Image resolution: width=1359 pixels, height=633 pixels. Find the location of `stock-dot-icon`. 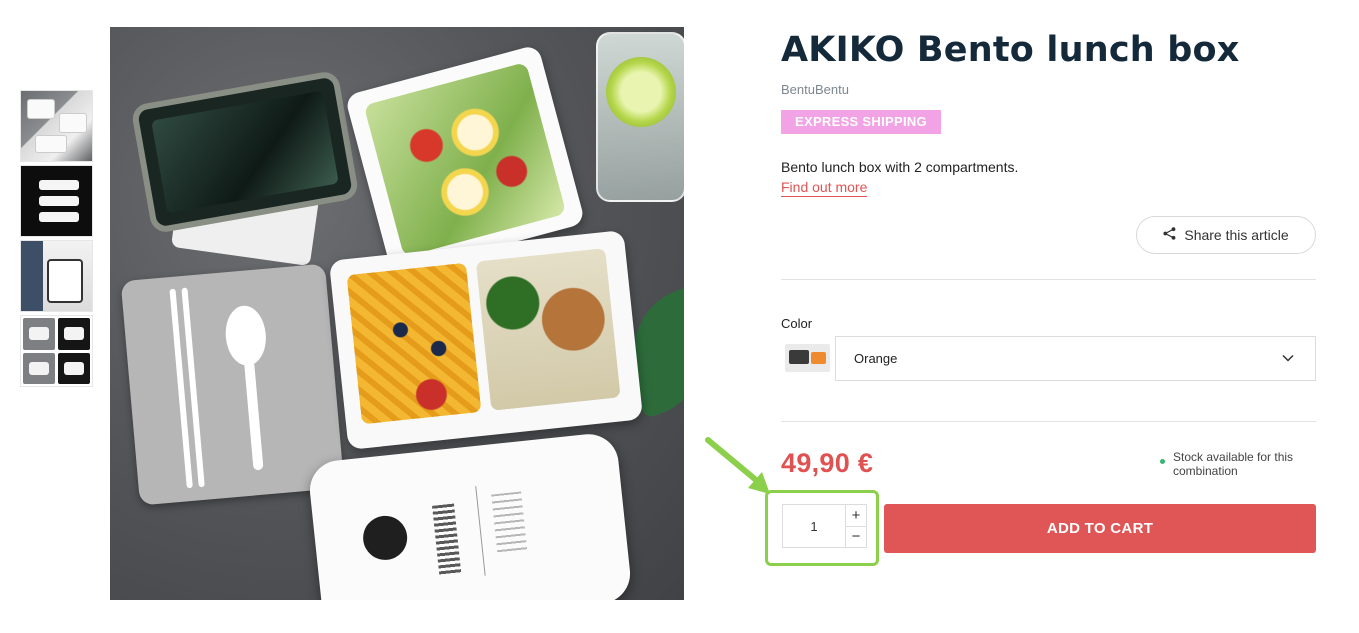

stock-dot-icon is located at coordinates (1162, 461).